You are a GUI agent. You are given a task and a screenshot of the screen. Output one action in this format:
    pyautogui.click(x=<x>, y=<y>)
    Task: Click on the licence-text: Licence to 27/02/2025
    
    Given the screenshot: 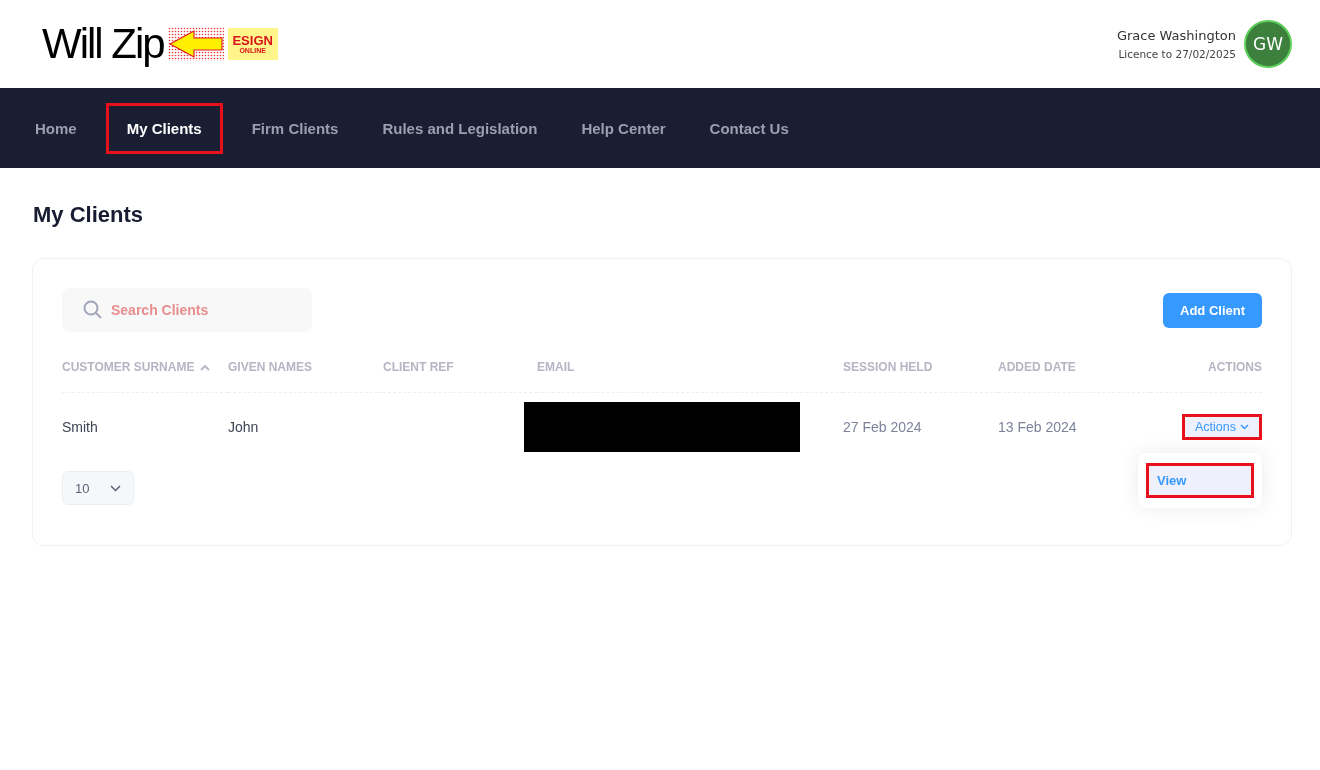 What is the action you would take?
    pyautogui.click(x=1177, y=54)
    